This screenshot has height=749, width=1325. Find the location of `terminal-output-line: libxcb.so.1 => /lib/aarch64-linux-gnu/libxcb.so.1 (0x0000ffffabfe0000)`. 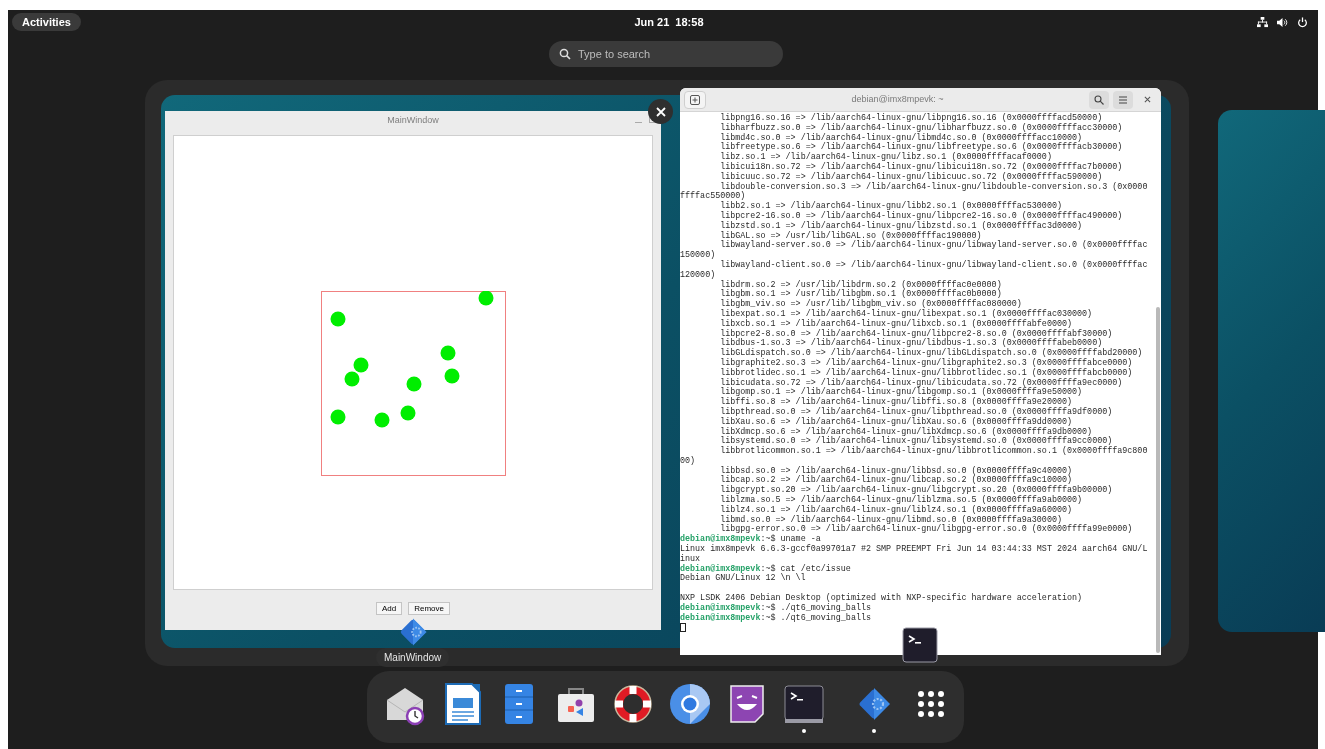

terminal-output-line: libxcb.so.1 => /lib/aarch64-linux-gnu/libxcb.so.1 (0x0000ffffabfe0000) is located at coordinates (896, 323).